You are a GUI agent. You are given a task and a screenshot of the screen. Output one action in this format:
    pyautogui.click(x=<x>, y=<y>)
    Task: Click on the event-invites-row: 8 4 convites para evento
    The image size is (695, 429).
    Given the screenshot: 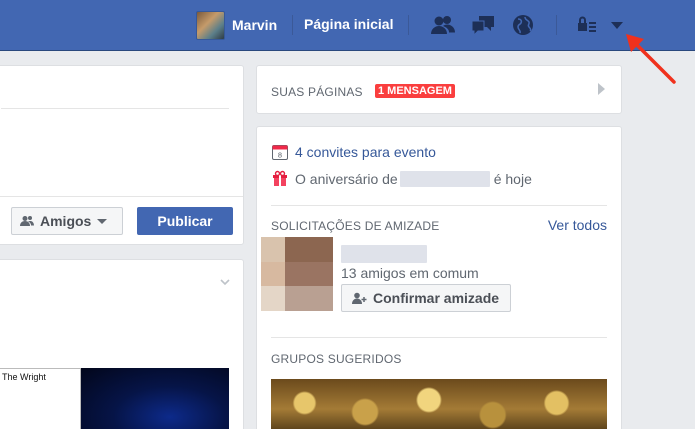 What is the action you would take?
    pyautogui.click(x=353, y=152)
    